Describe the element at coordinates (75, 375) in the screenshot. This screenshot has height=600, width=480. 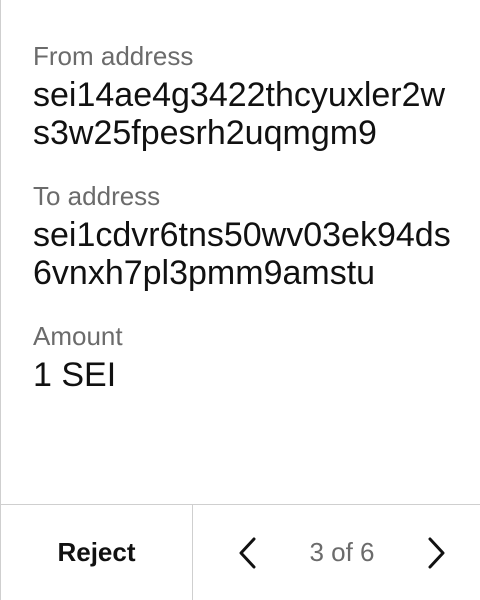
I see `amount-value: 1 SEI` at that location.